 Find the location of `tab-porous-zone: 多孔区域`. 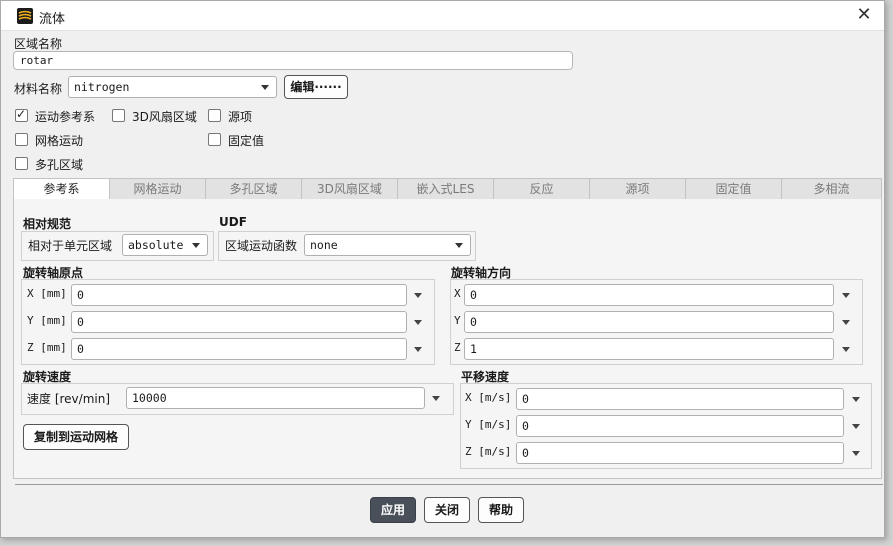

tab-porous-zone: 多孔区域 is located at coordinates (253, 189).